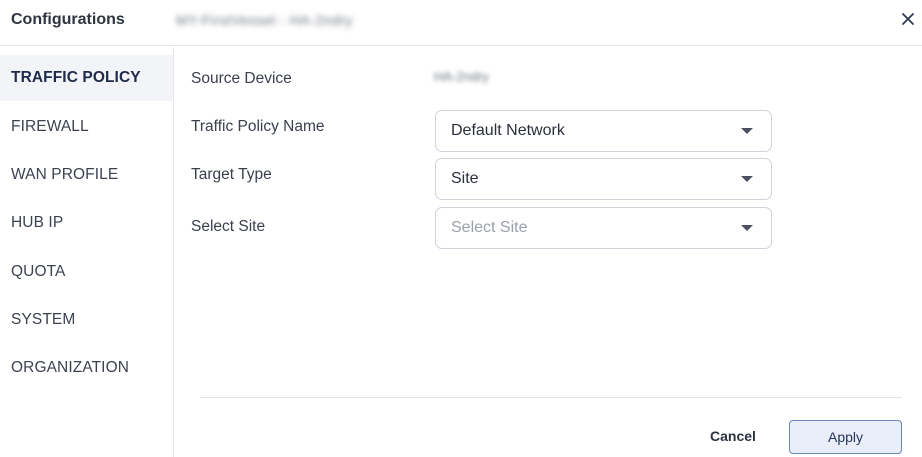 This screenshot has height=457, width=922. What do you see at coordinates (231, 174) in the screenshot?
I see `target-type-label: Target Type` at bounding box center [231, 174].